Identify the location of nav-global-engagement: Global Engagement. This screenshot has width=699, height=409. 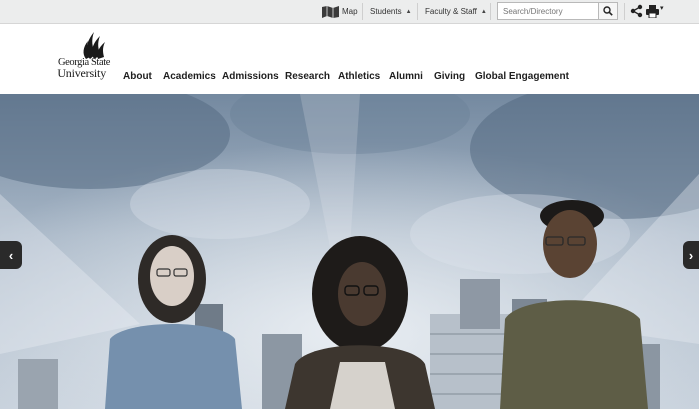
(522, 78).